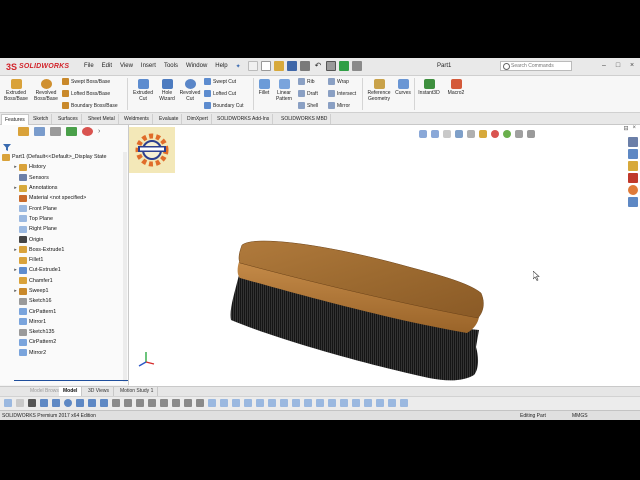 The width and height of the screenshot is (640, 480). Describe the element at coordinates (164, 403) in the screenshot. I see `point-icon` at that location.